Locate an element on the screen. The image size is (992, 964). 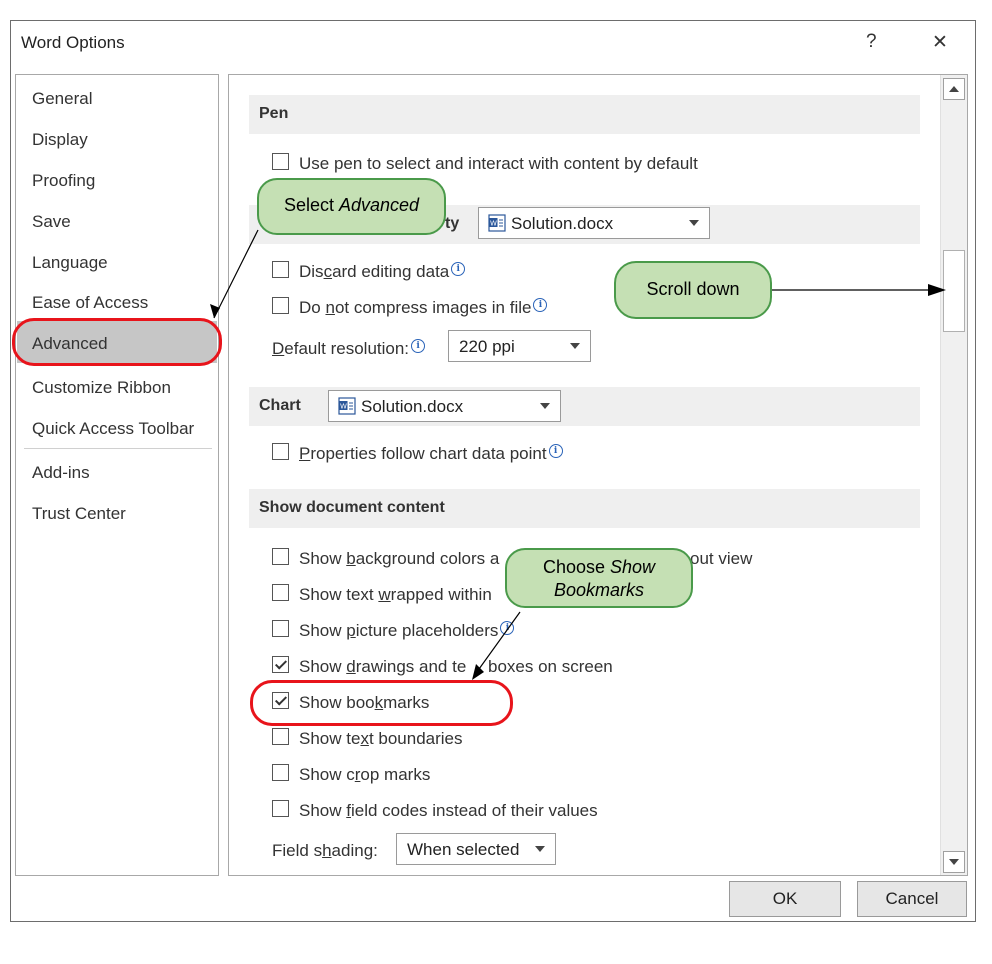
highlight-ring-advanced is located at coordinates (117, 342).